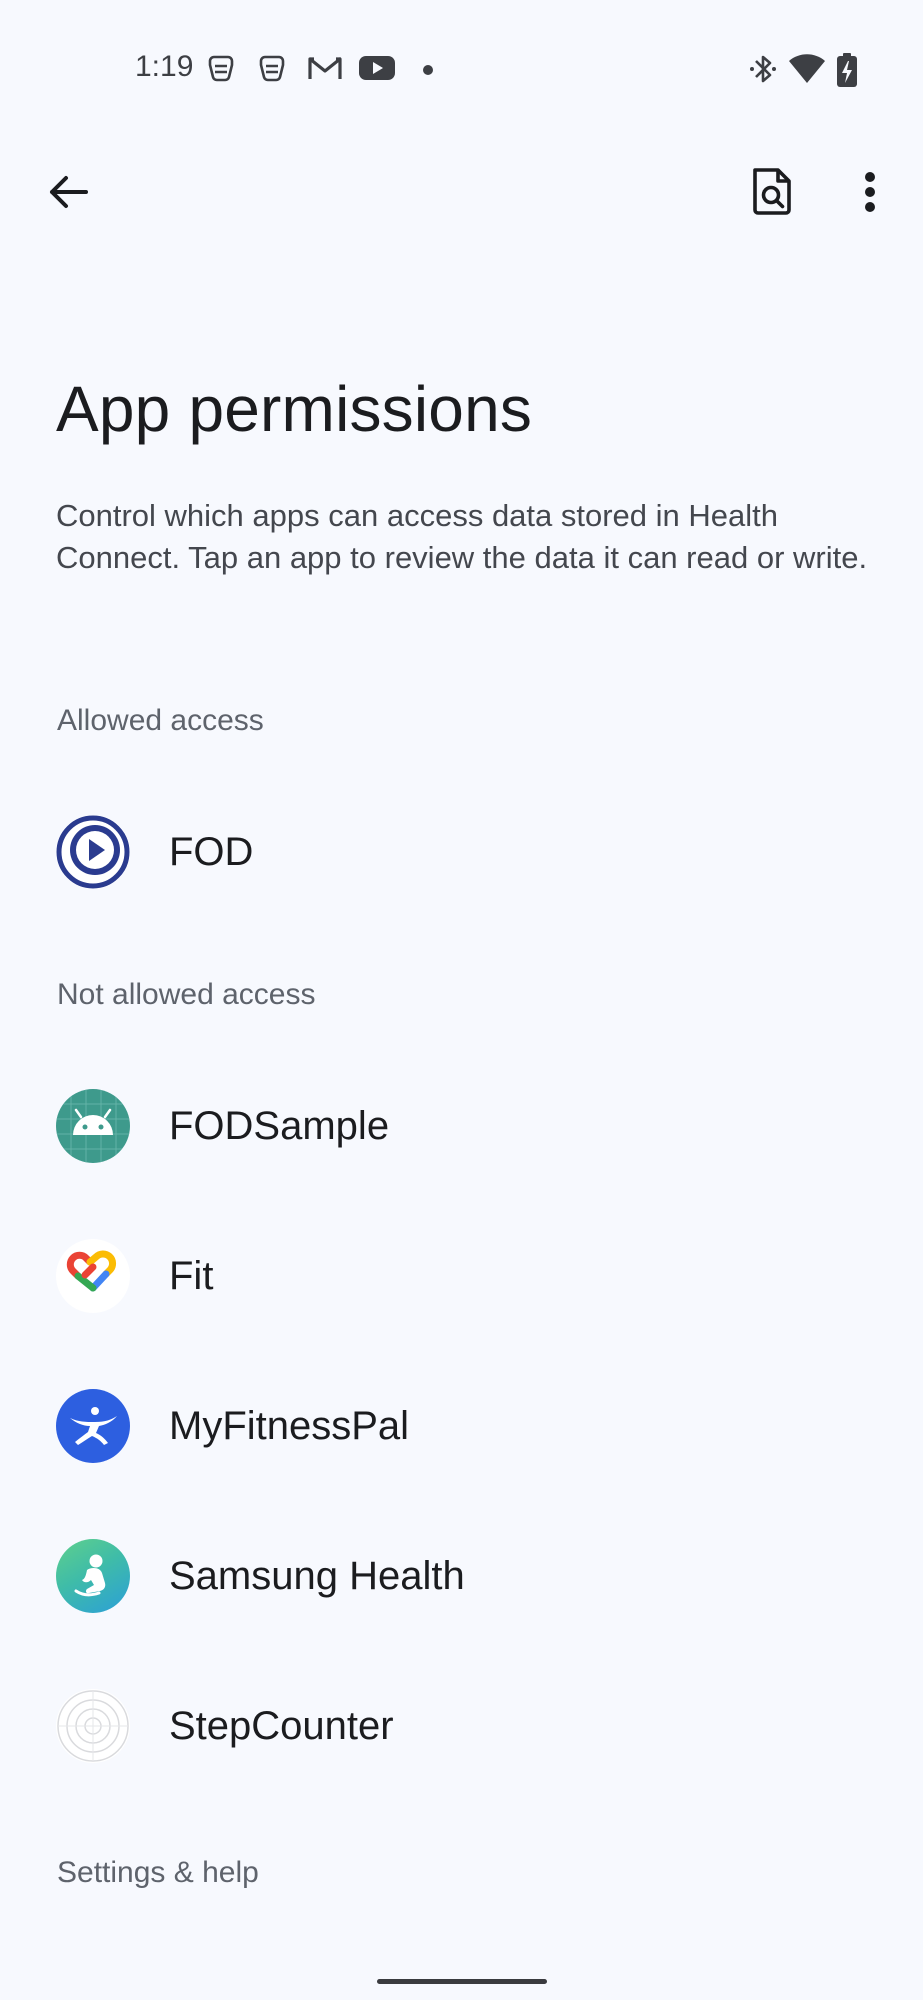 Image resolution: width=923 pixels, height=2000 pixels. What do you see at coordinates (160, 720) in the screenshot?
I see `allowed-access-header: Allowed access` at bounding box center [160, 720].